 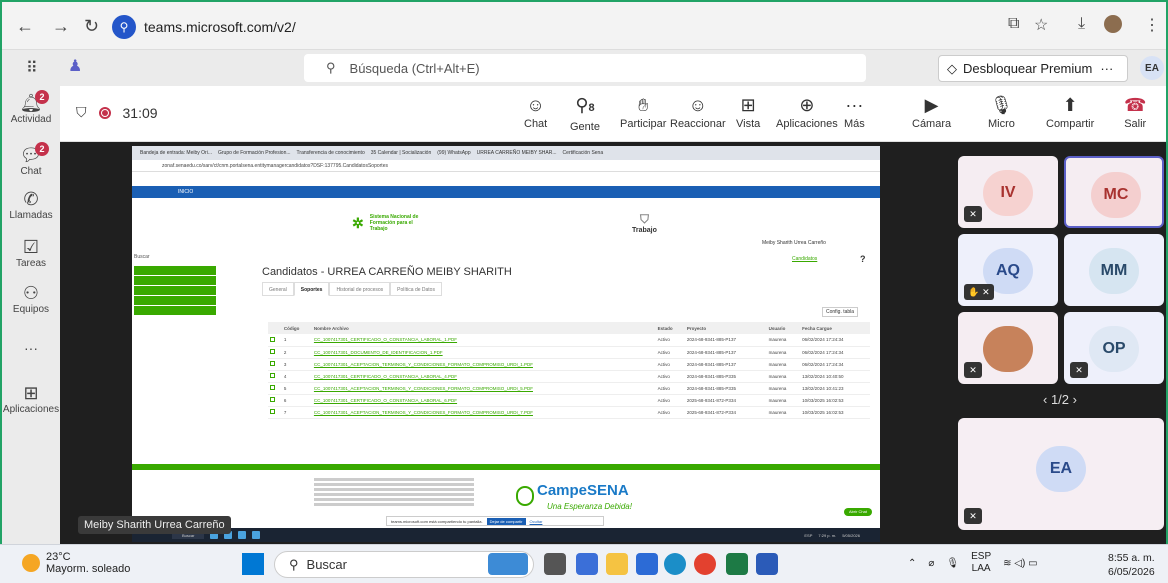 I want to click on participant-tile: OP ✕, so click(x=1114, y=348).